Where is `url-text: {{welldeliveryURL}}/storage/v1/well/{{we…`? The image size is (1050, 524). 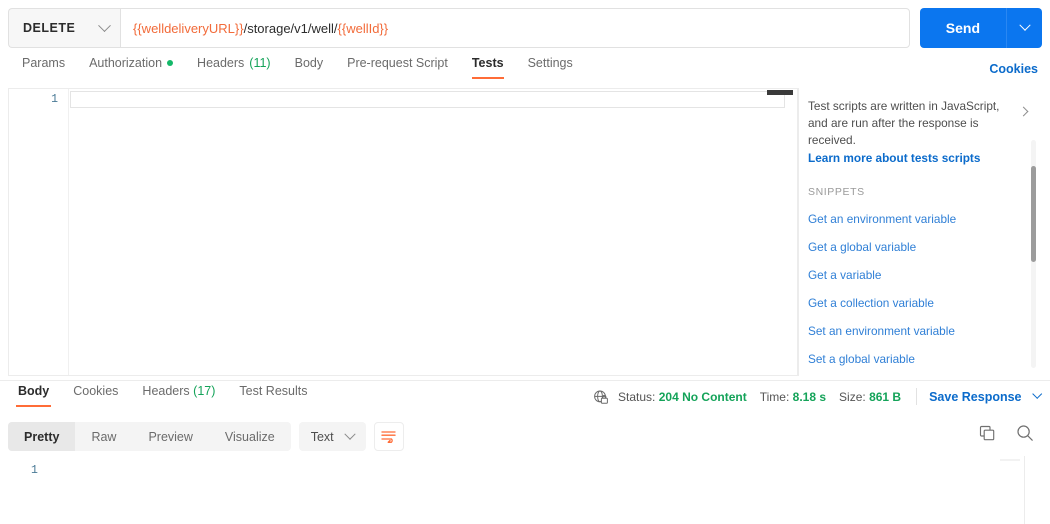
url-text: {{welldeliveryURL}}/storage/v1/well/{{we… is located at coordinates (260, 28).